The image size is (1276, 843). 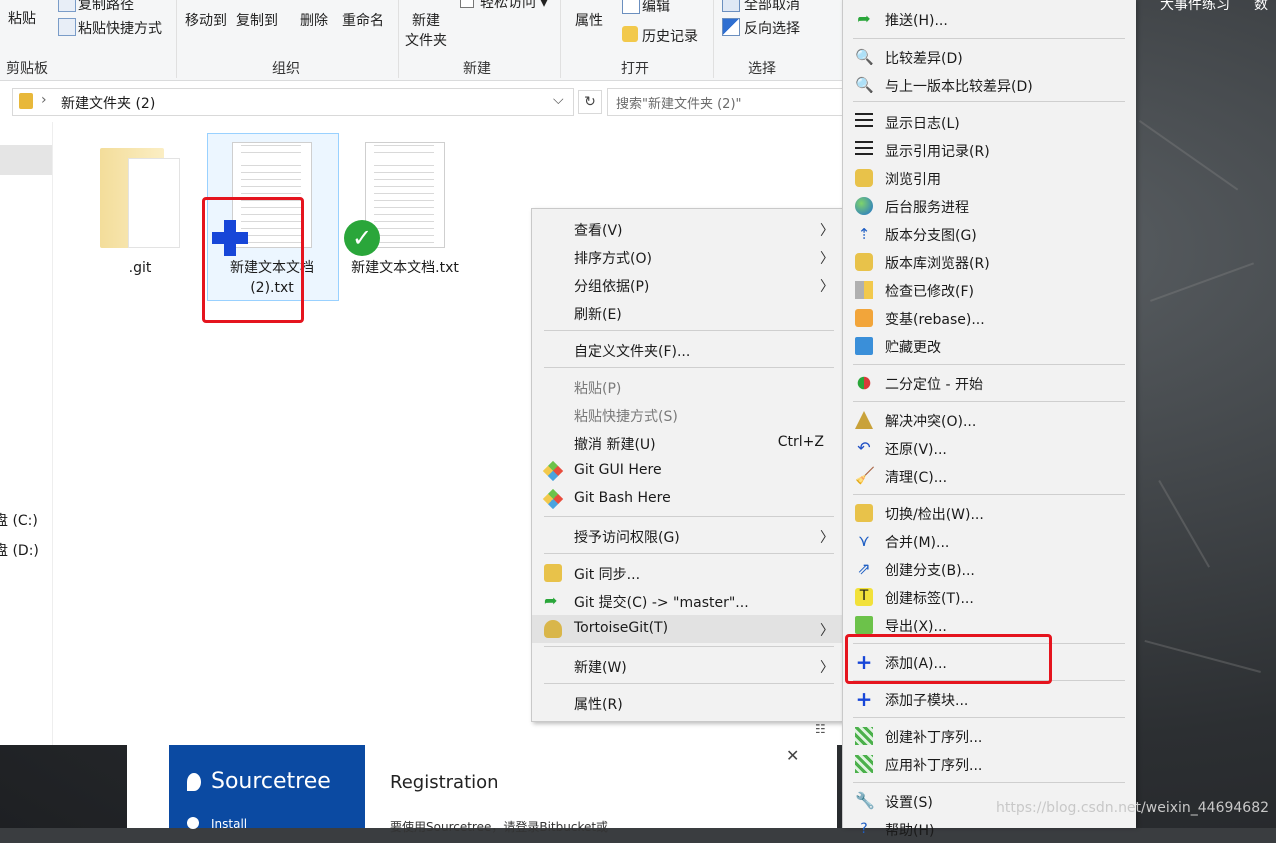 I want to click on new-folder-button-line2: 文件夹, so click(x=426, y=40).